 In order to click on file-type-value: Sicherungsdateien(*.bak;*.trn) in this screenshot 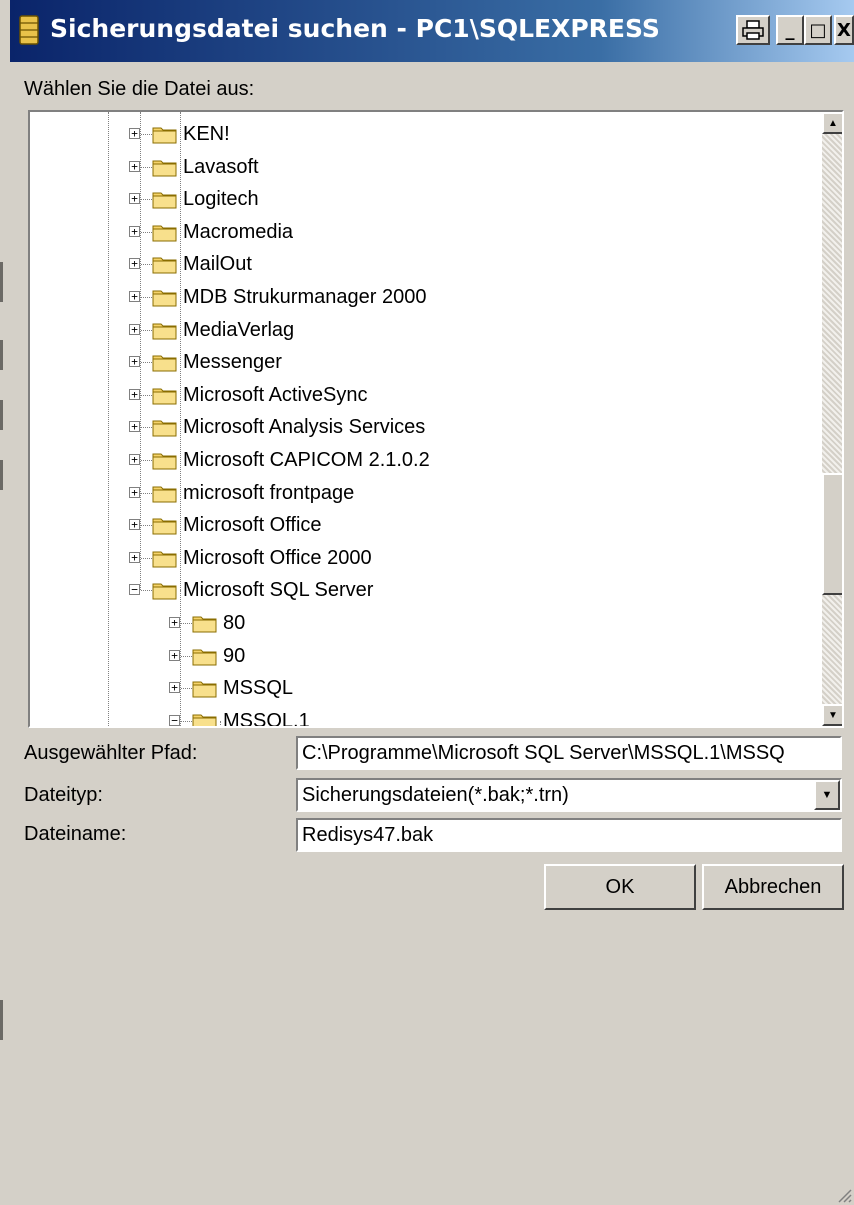, I will do `click(435, 795)`.